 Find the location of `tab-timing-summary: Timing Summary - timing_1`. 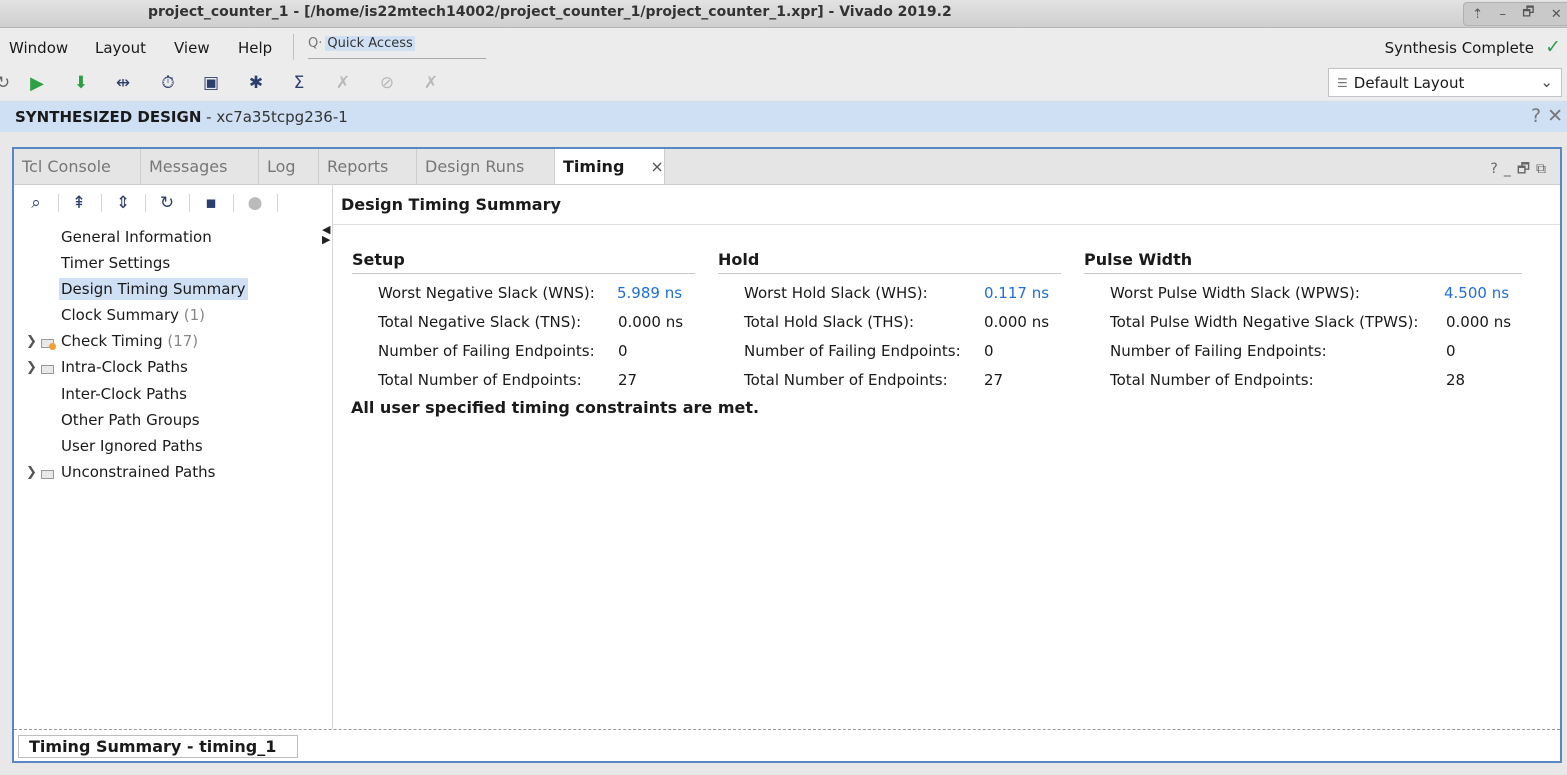

tab-timing-summary: Timing Summary - timing_1 is located at coordinates (158, 746).